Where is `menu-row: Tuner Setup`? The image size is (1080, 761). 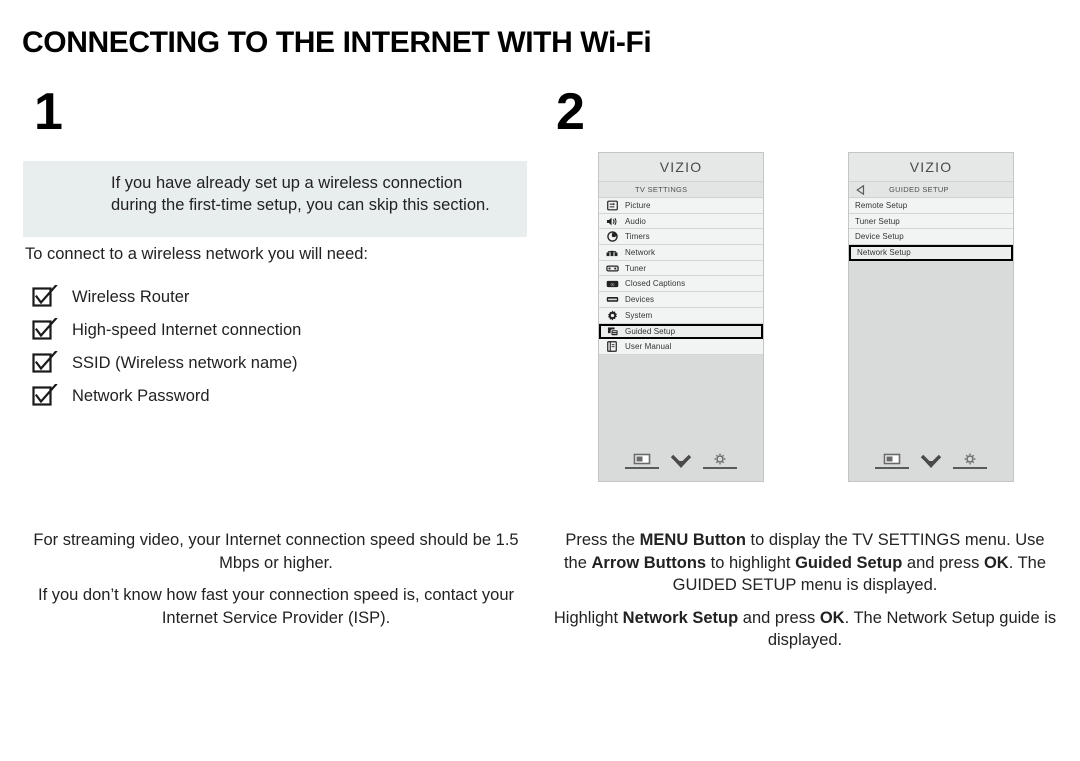
menu-row: Tuner Setup is located at coordinates (931, 221).